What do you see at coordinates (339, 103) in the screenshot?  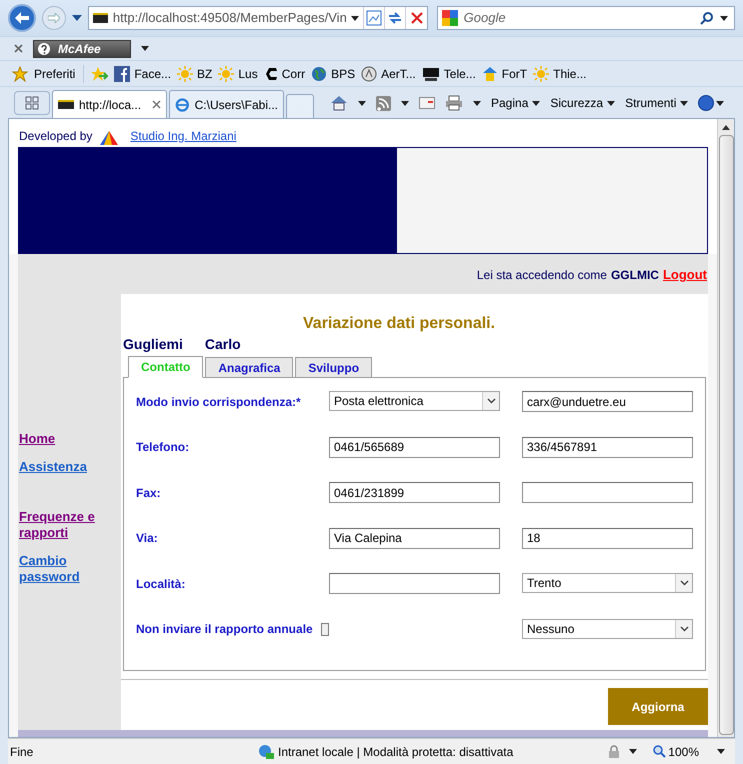 I see `home-icon` at bounding box center [339, 103].